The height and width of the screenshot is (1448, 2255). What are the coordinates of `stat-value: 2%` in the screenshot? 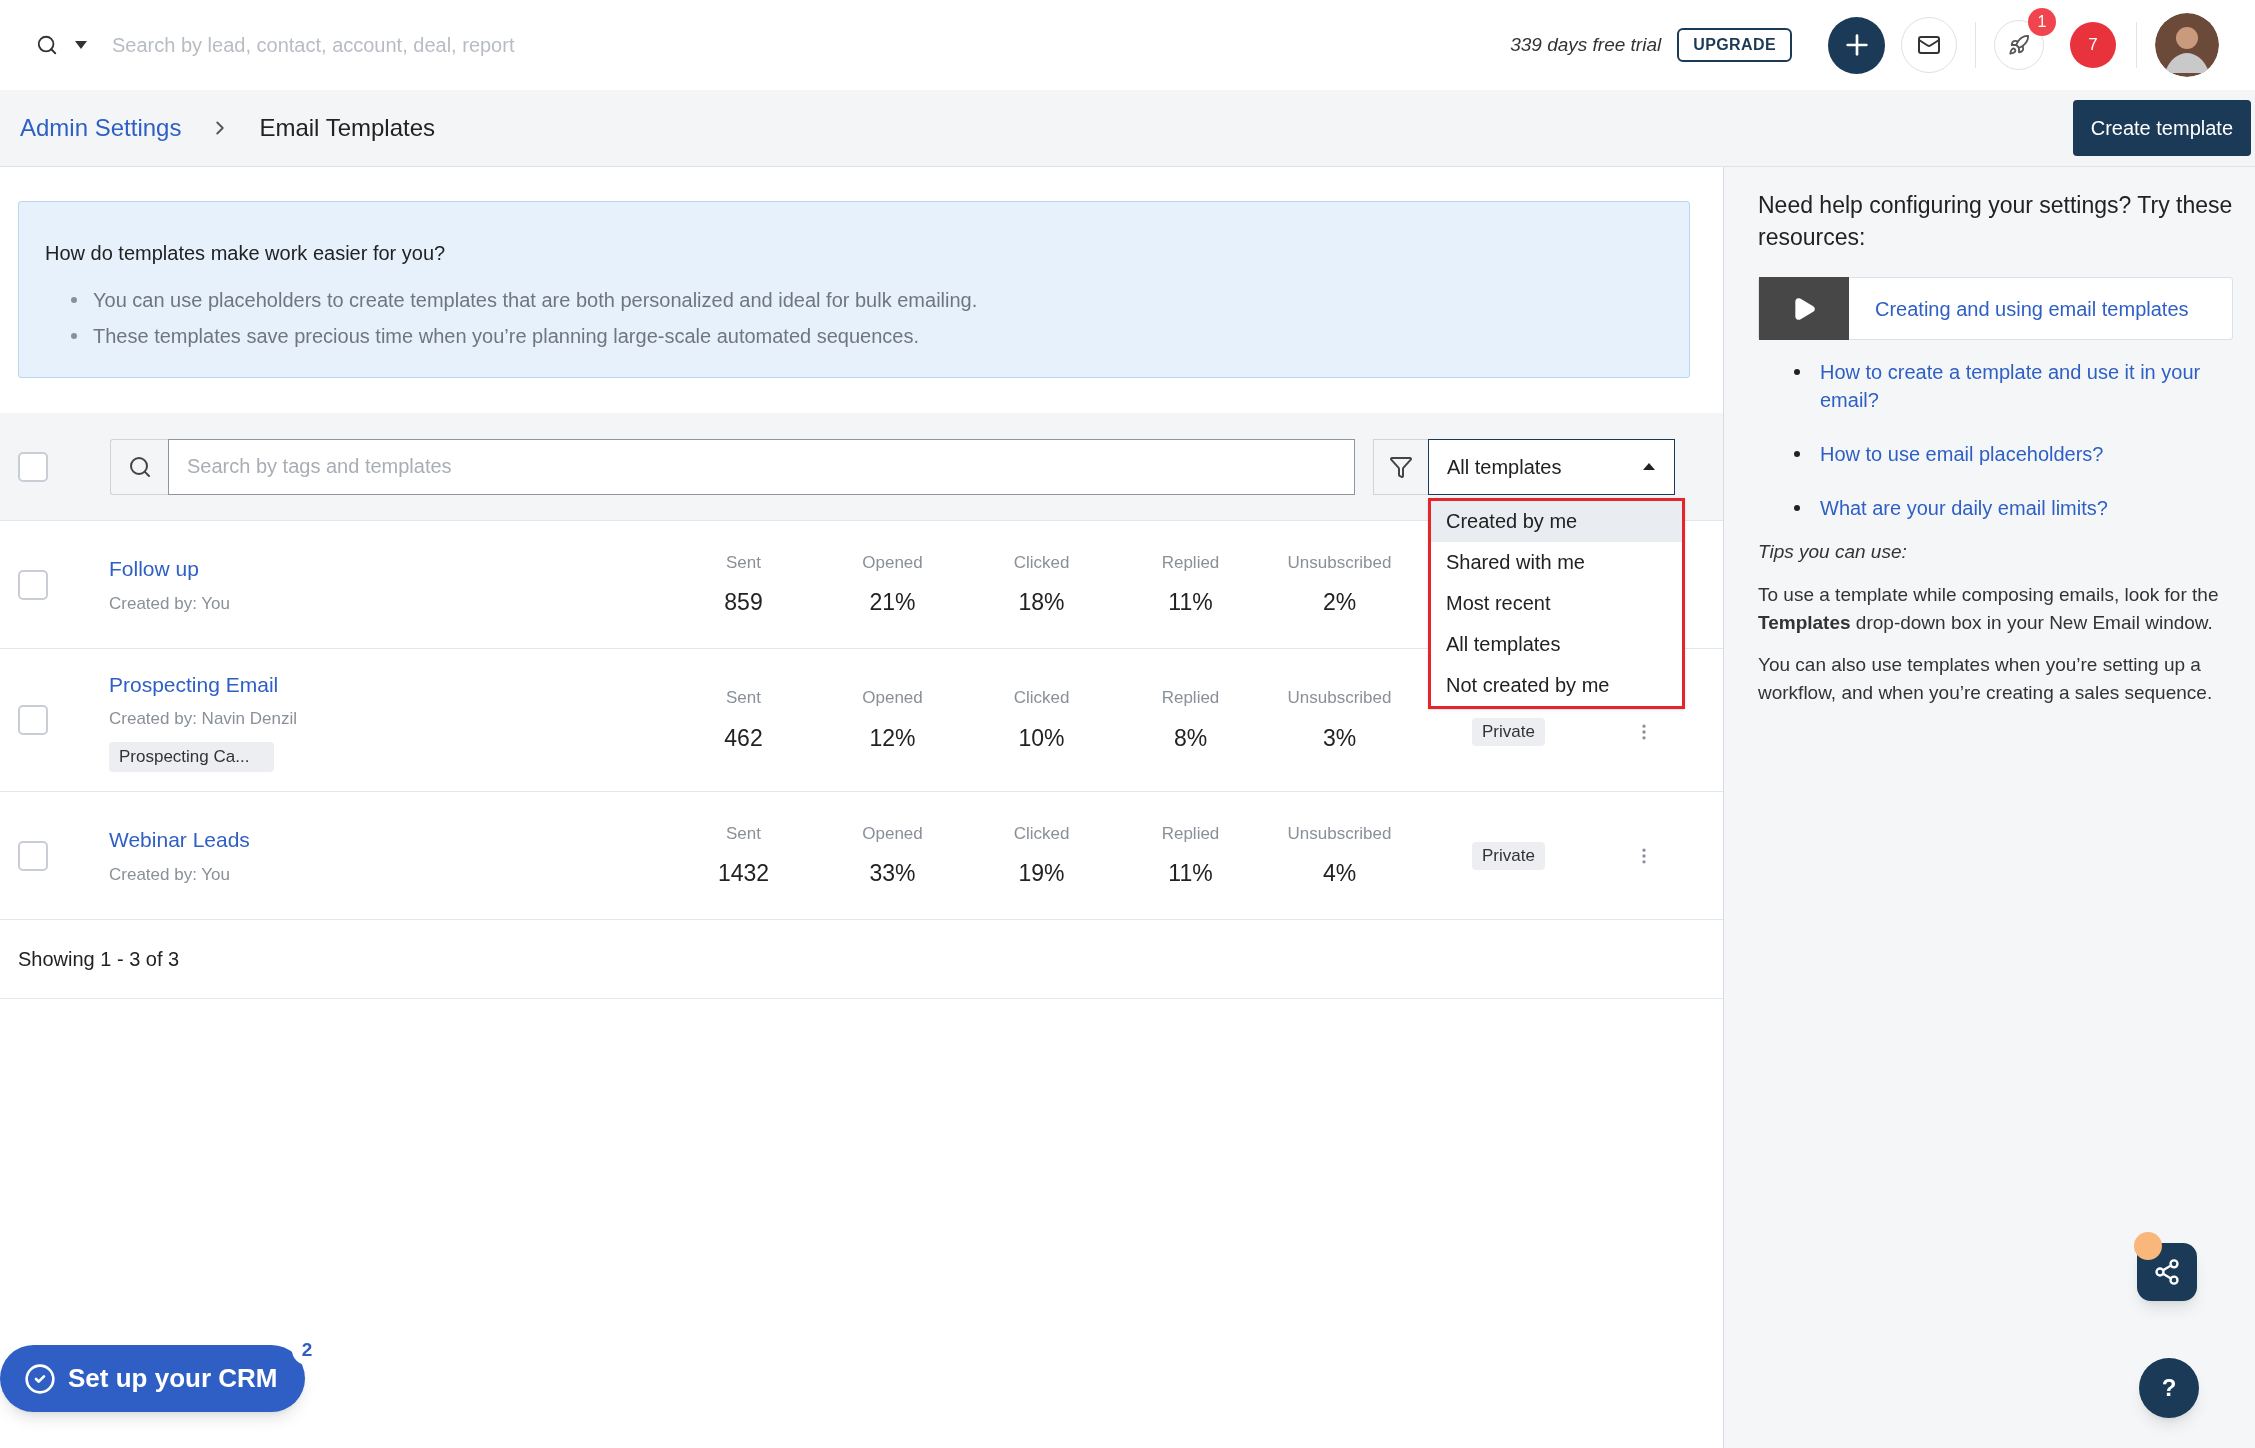 It's located at (1339, 602).